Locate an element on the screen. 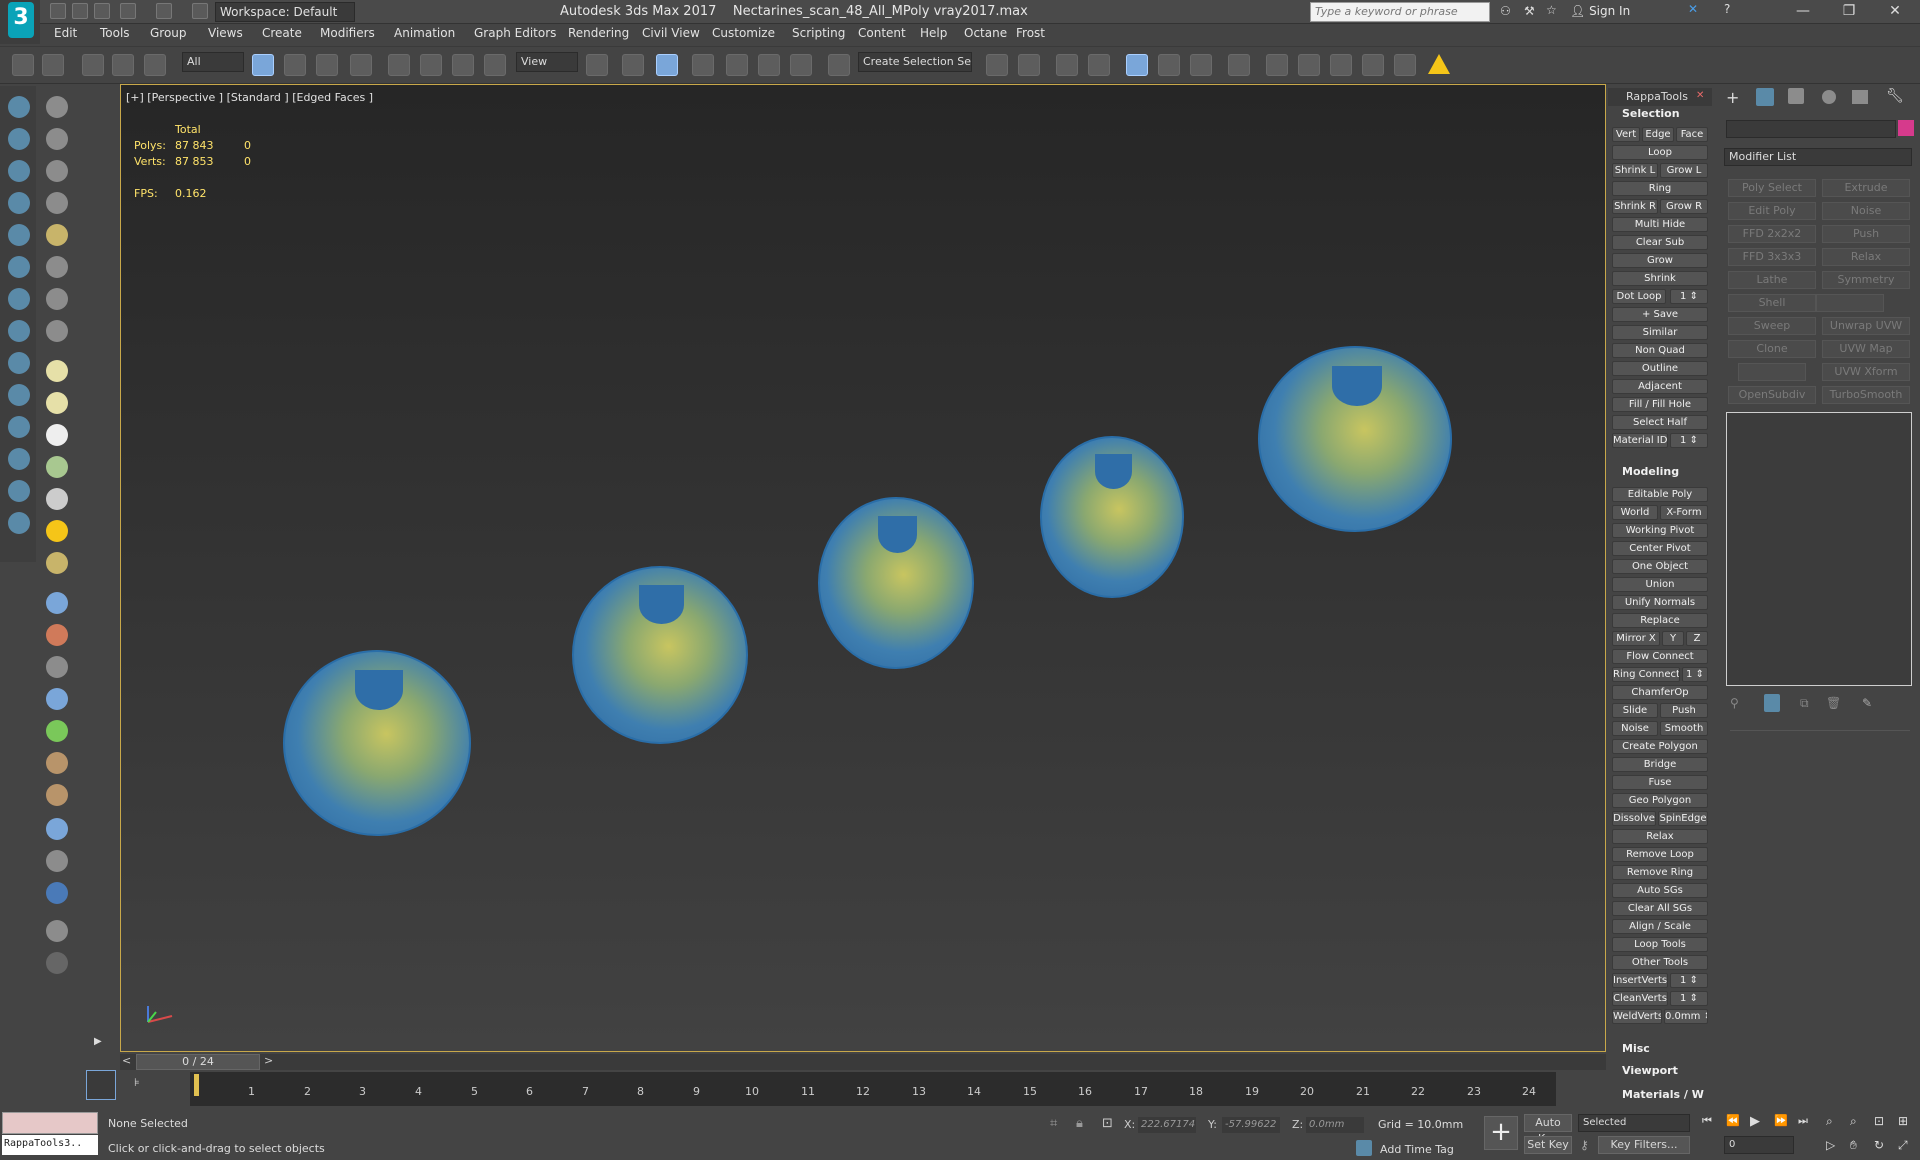 This screenshot has width=1920, height=1160. menu-frost: Frost is located at coordinates (1030, 33).